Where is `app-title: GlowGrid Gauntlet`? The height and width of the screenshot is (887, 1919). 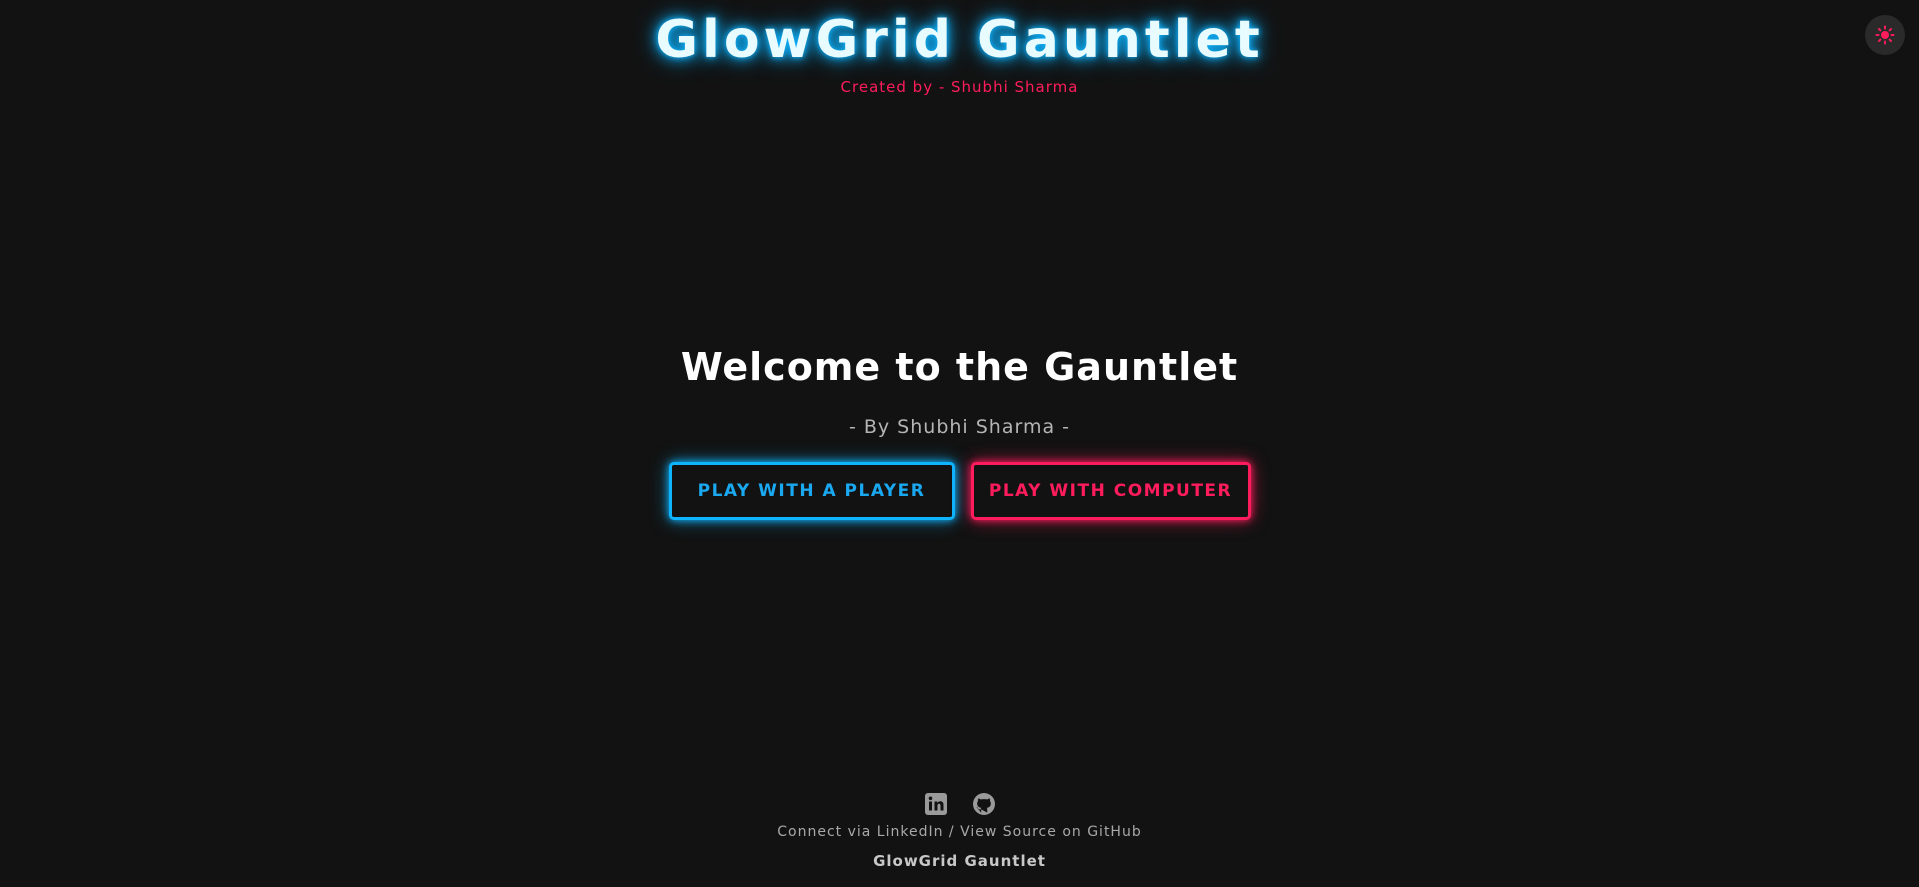
app-title: GlowGrid Gauntlet is located at coordinates (959, 40).